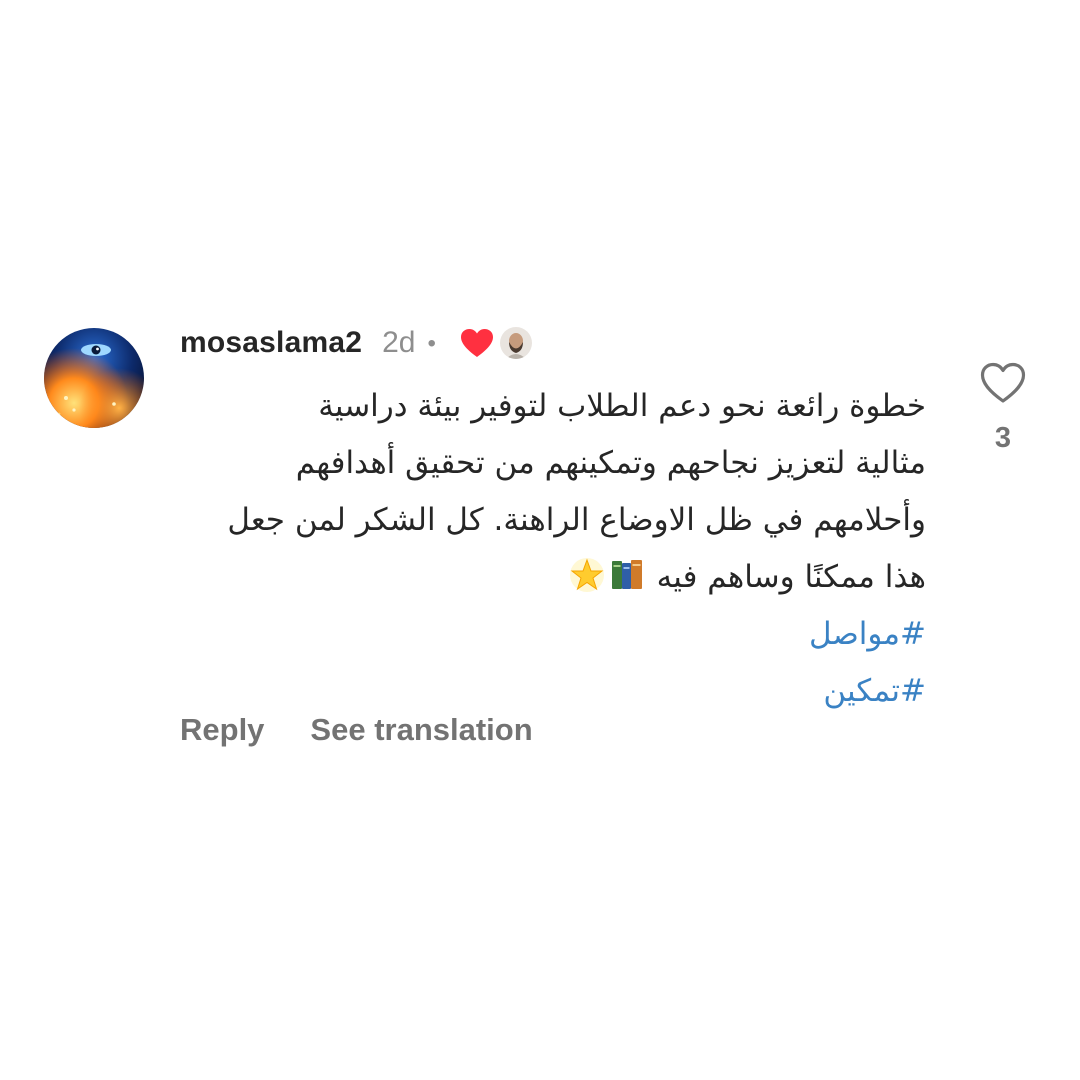  I want to click on comment-line-last: هذا ممكنًا وساهم فيه, so click(553, 577).